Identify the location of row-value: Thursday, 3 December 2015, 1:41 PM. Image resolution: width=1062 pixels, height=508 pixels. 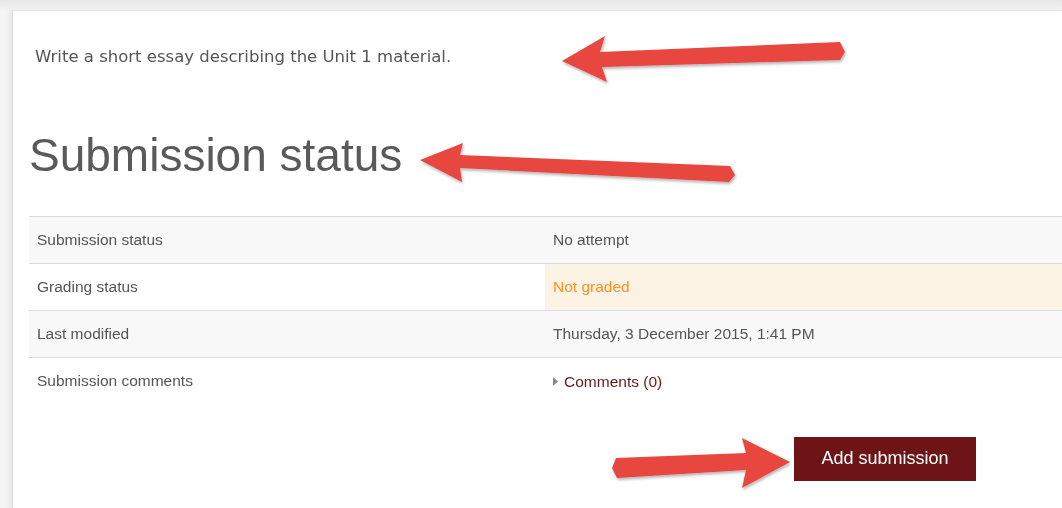
(684, 333).